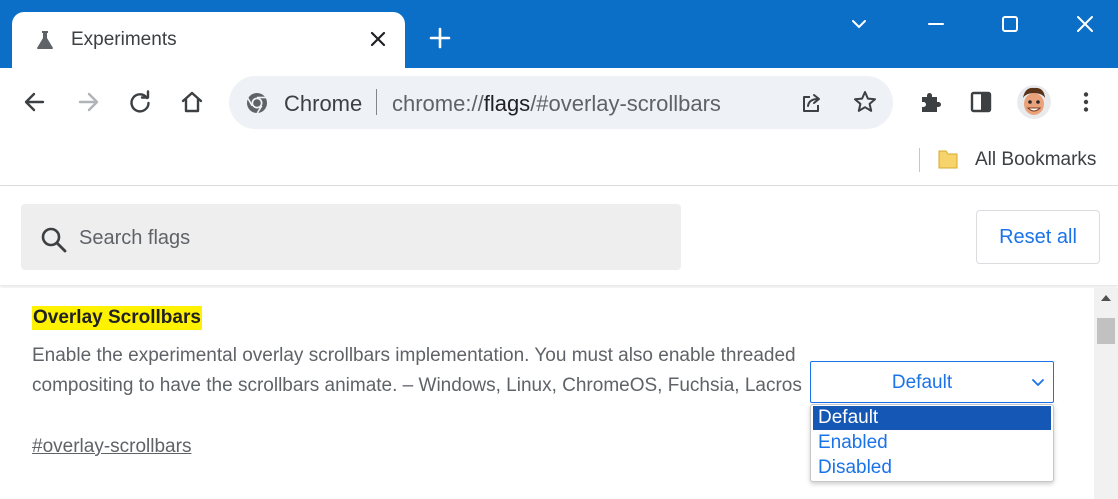  I want to click on search-icon, so click(54, 240).